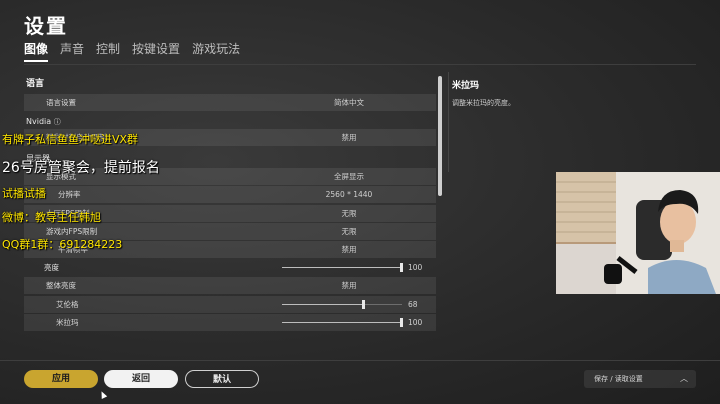 This screenshot has height=404, width=720. Describe the element at coordinates (46, 26) in the screenshot. I see `page-title: 设置` at that location.